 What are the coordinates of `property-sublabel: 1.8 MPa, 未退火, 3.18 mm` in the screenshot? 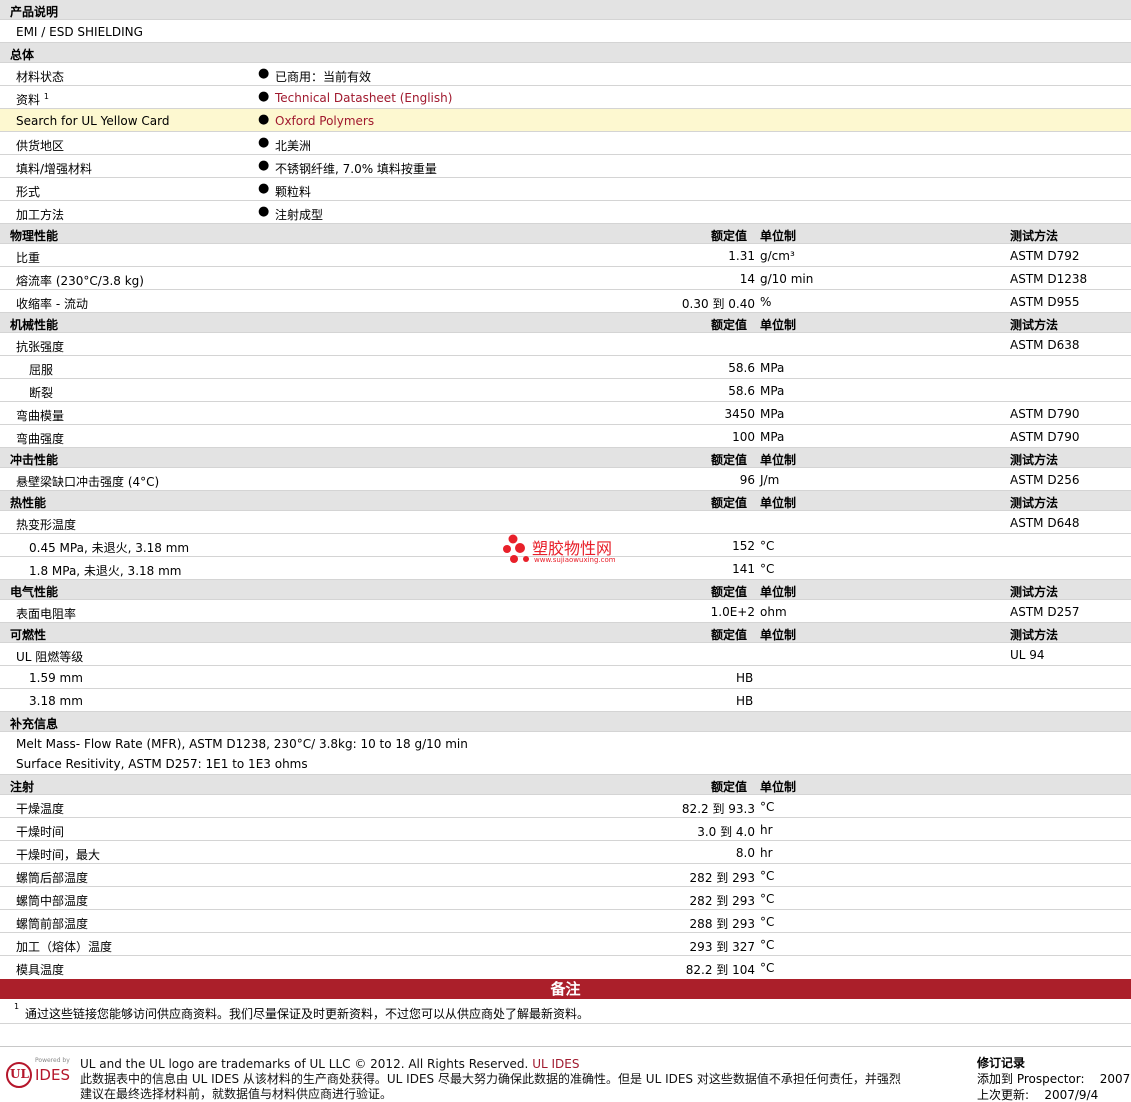 It's located at (105, 571).